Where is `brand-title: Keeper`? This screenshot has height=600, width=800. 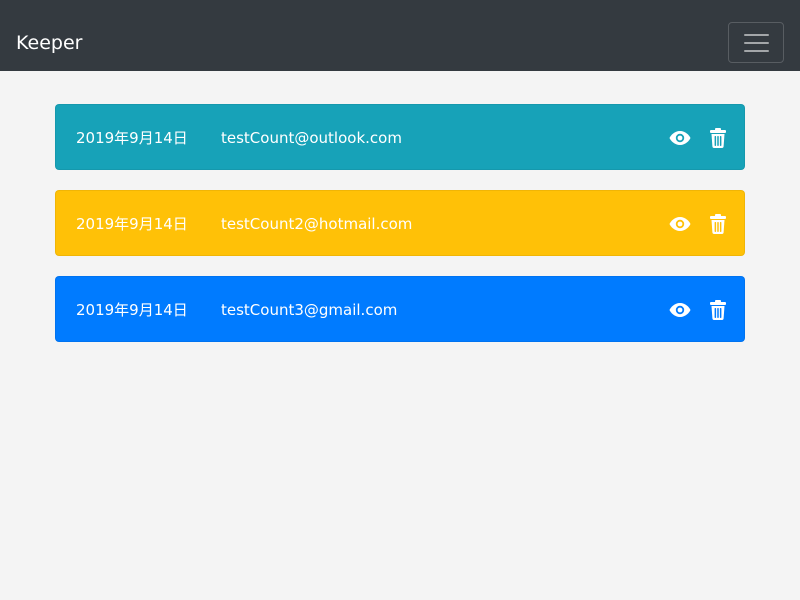
brand-title: Keeper is located at coordinates (49, 43).